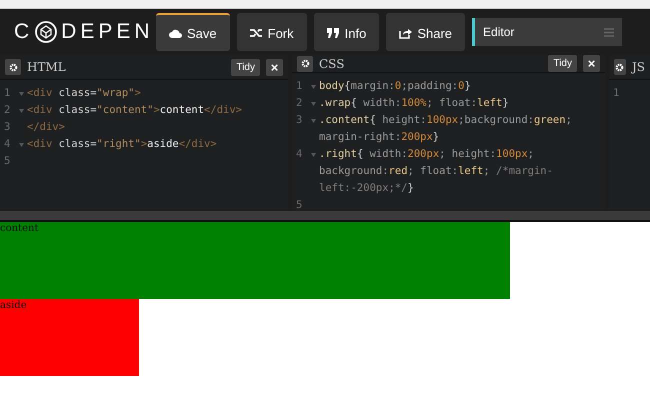 This screenshot has width=650, height=415. What do you see at coordinates (122, 144) in the screenshot?
I see `code-line: <div class="right">aside</div>` at bounding box center [122, 144].